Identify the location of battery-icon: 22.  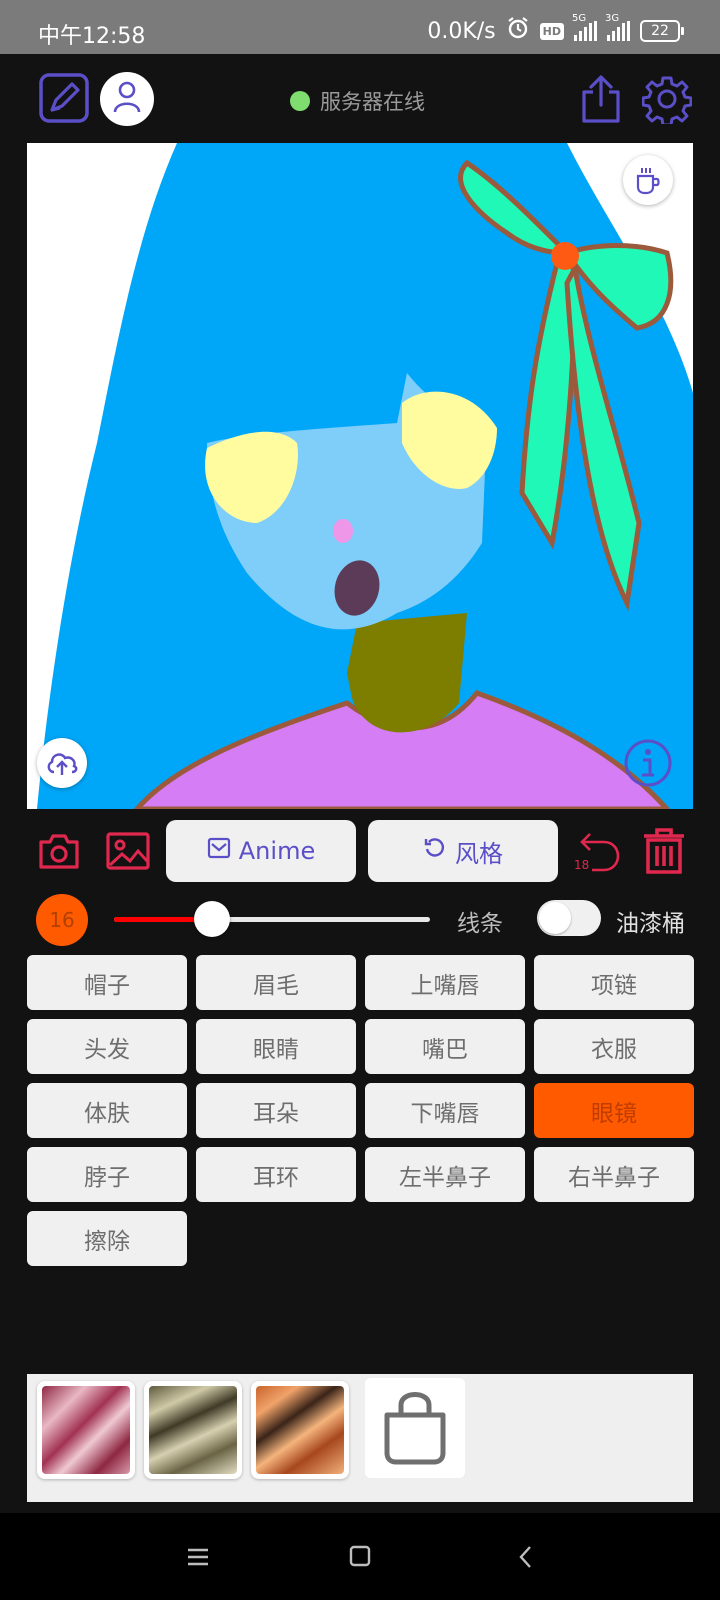
(662, 31).